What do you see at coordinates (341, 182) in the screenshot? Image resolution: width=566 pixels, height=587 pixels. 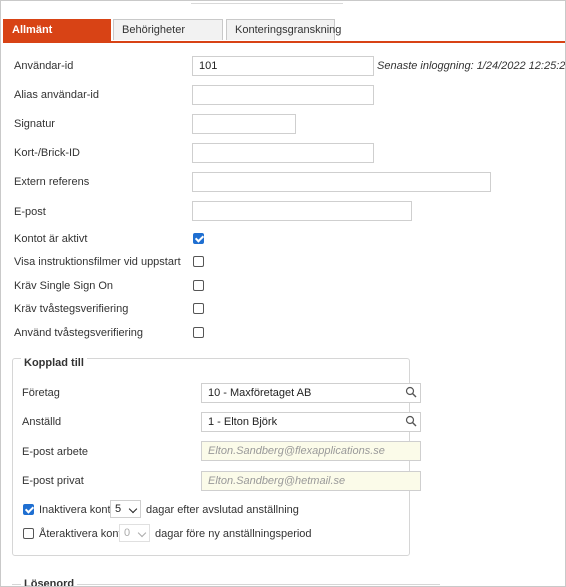 I see `external-ref-field` at bounding box center [341, 182].